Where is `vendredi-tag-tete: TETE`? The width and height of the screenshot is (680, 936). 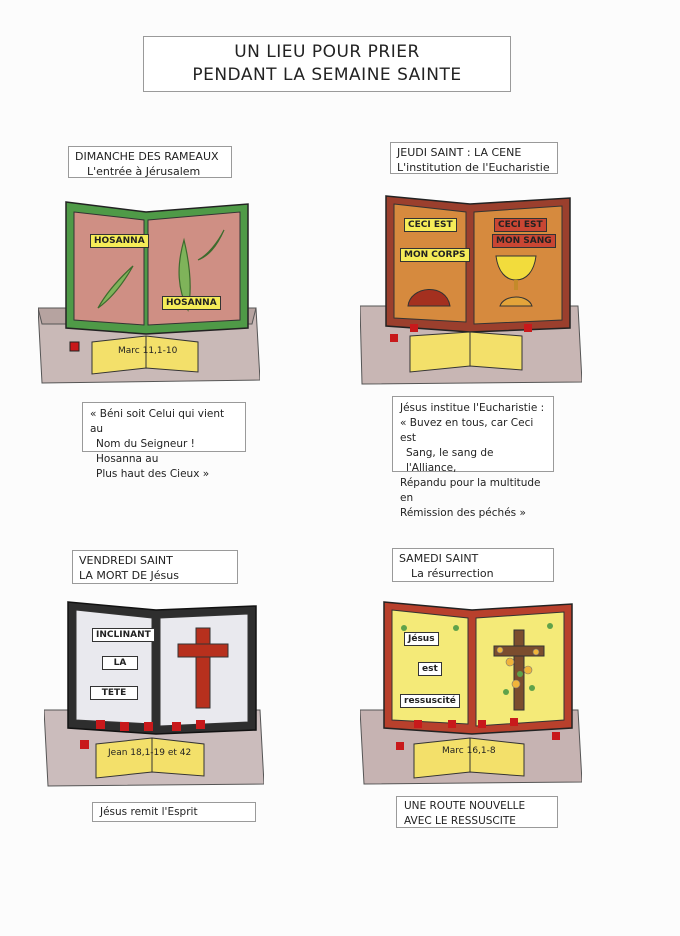
vendredi-tag-tete: TETE is located at coordinates (114, 693).